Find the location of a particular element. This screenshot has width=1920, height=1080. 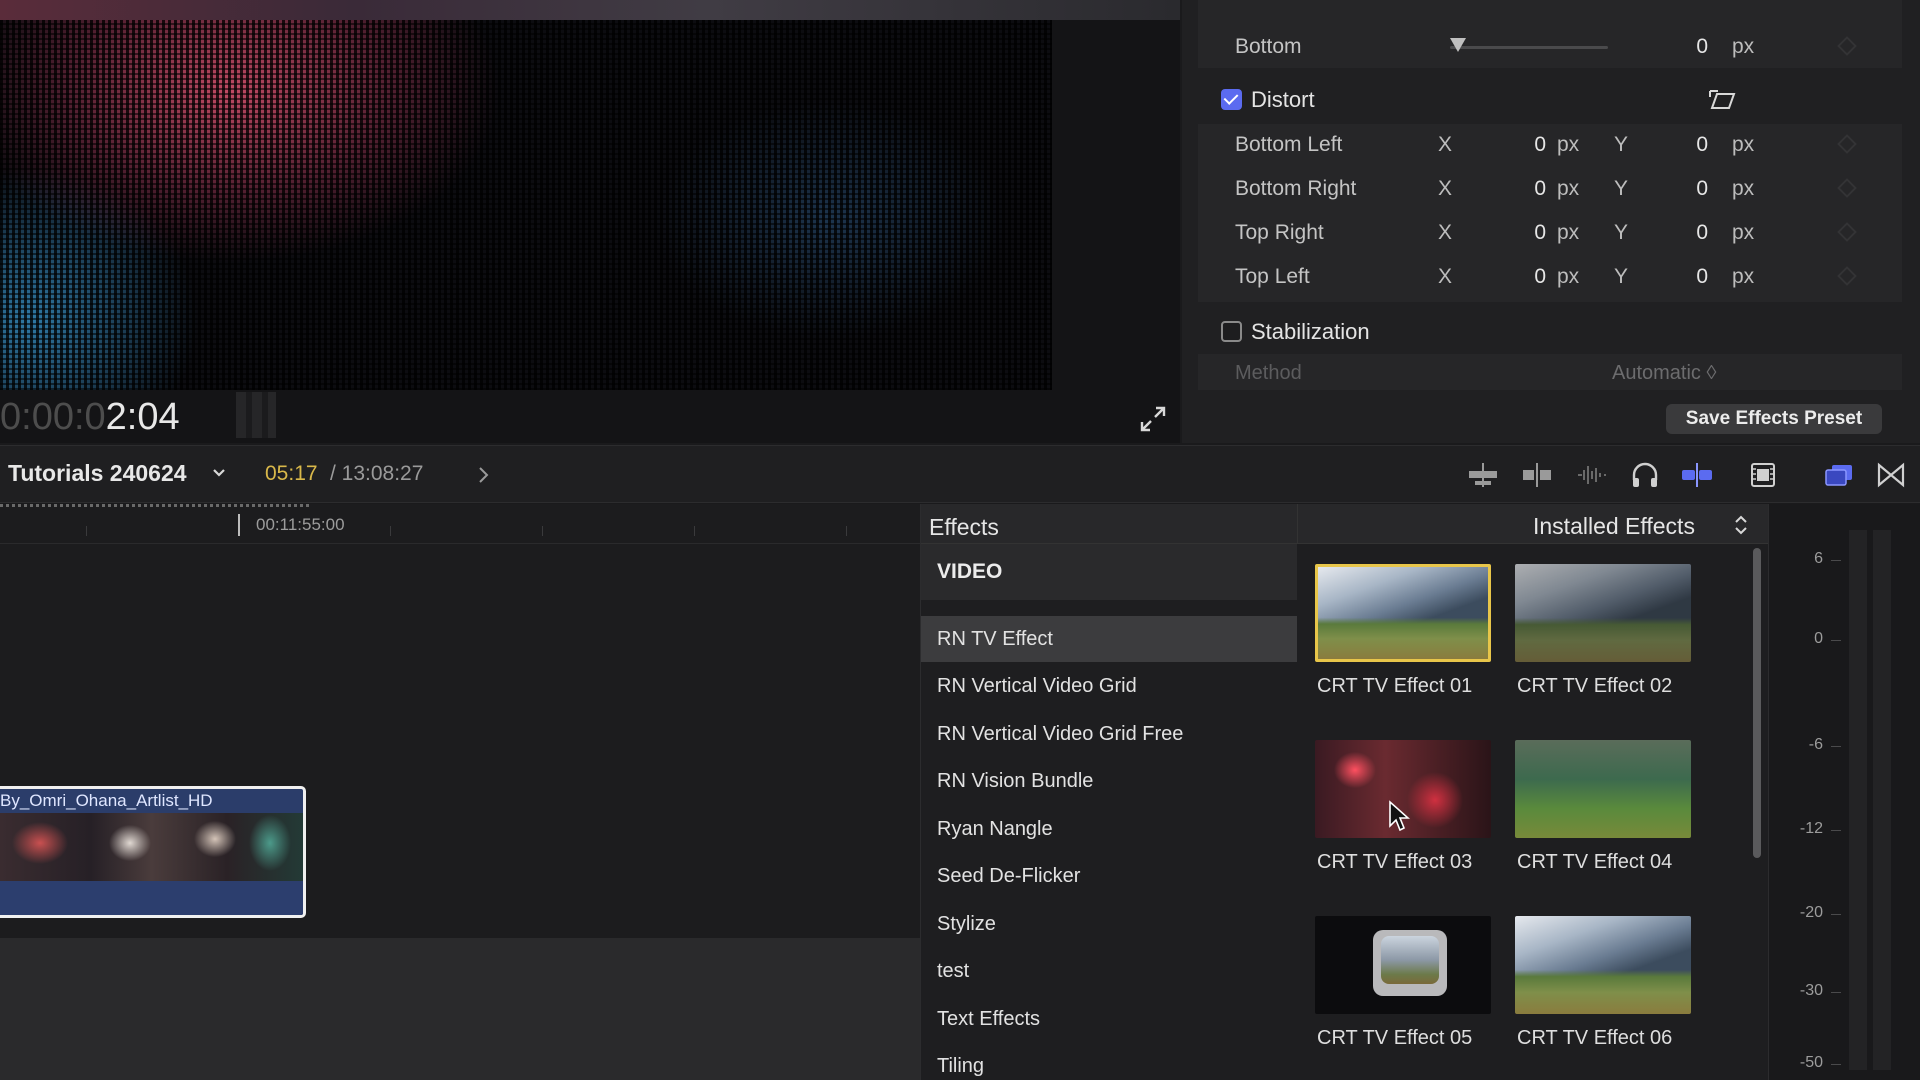

category-item: Ryan Nangle is located at coordinates (1109, 829).